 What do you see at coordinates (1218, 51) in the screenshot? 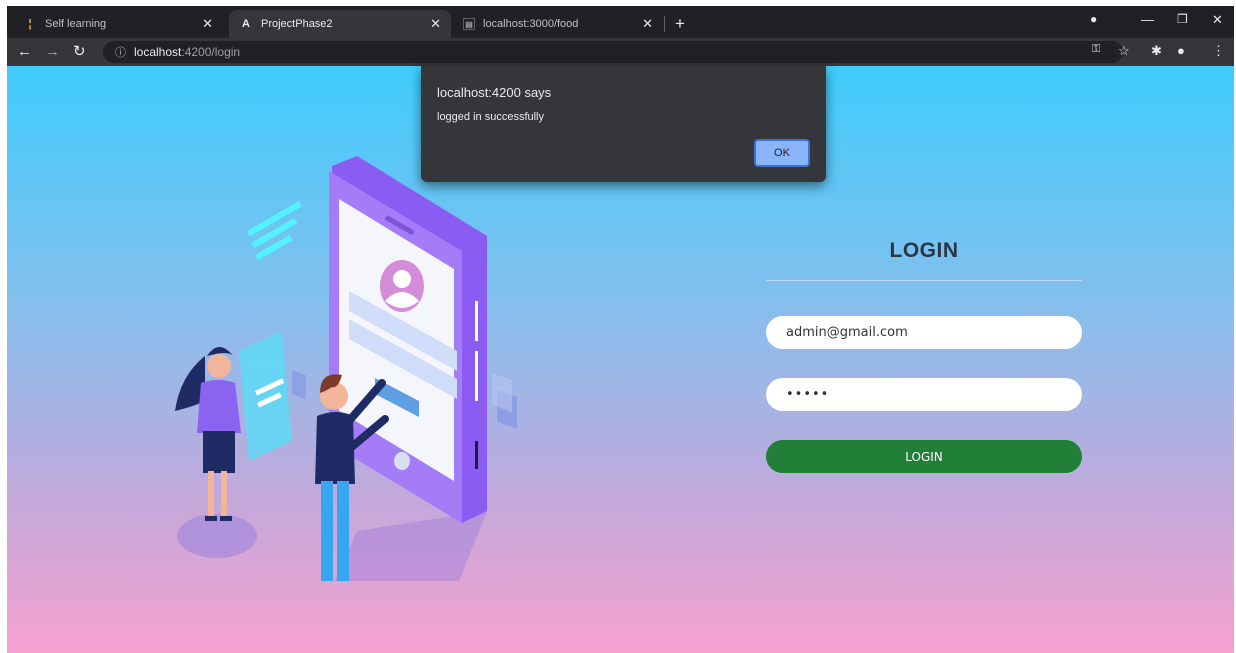
I see `menu-icon: ⋮` at bounding box center [1218, 51].